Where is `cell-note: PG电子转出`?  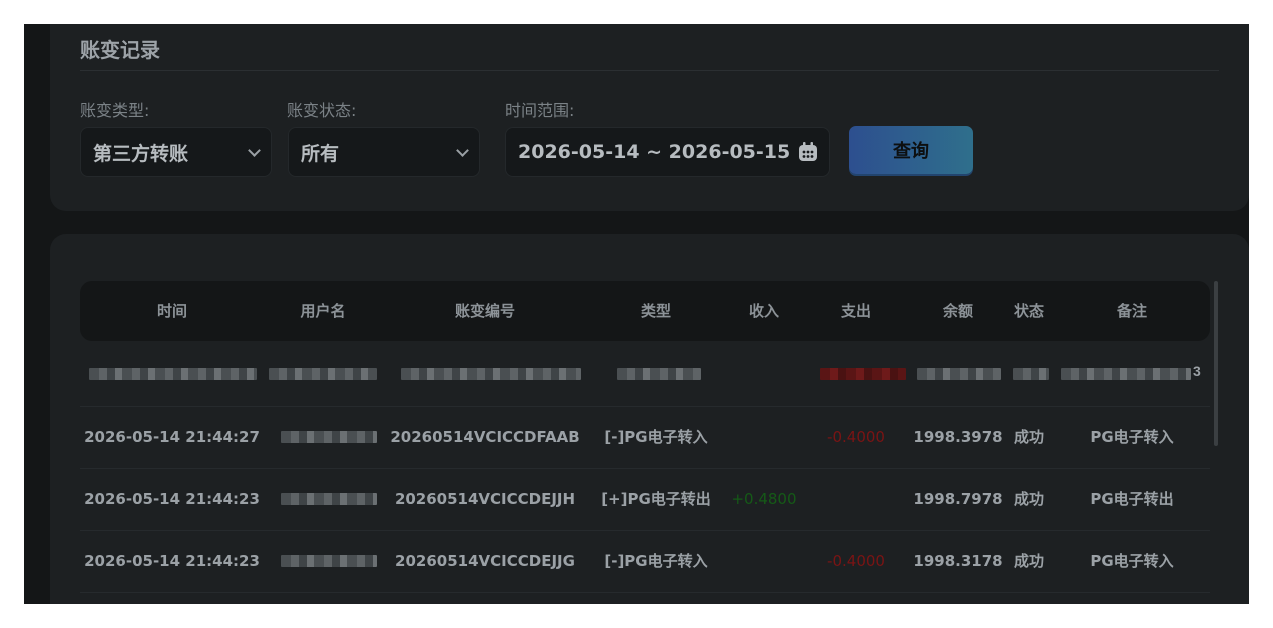 cell-note: PG电子转出 is located at coordinates (1132, 499).